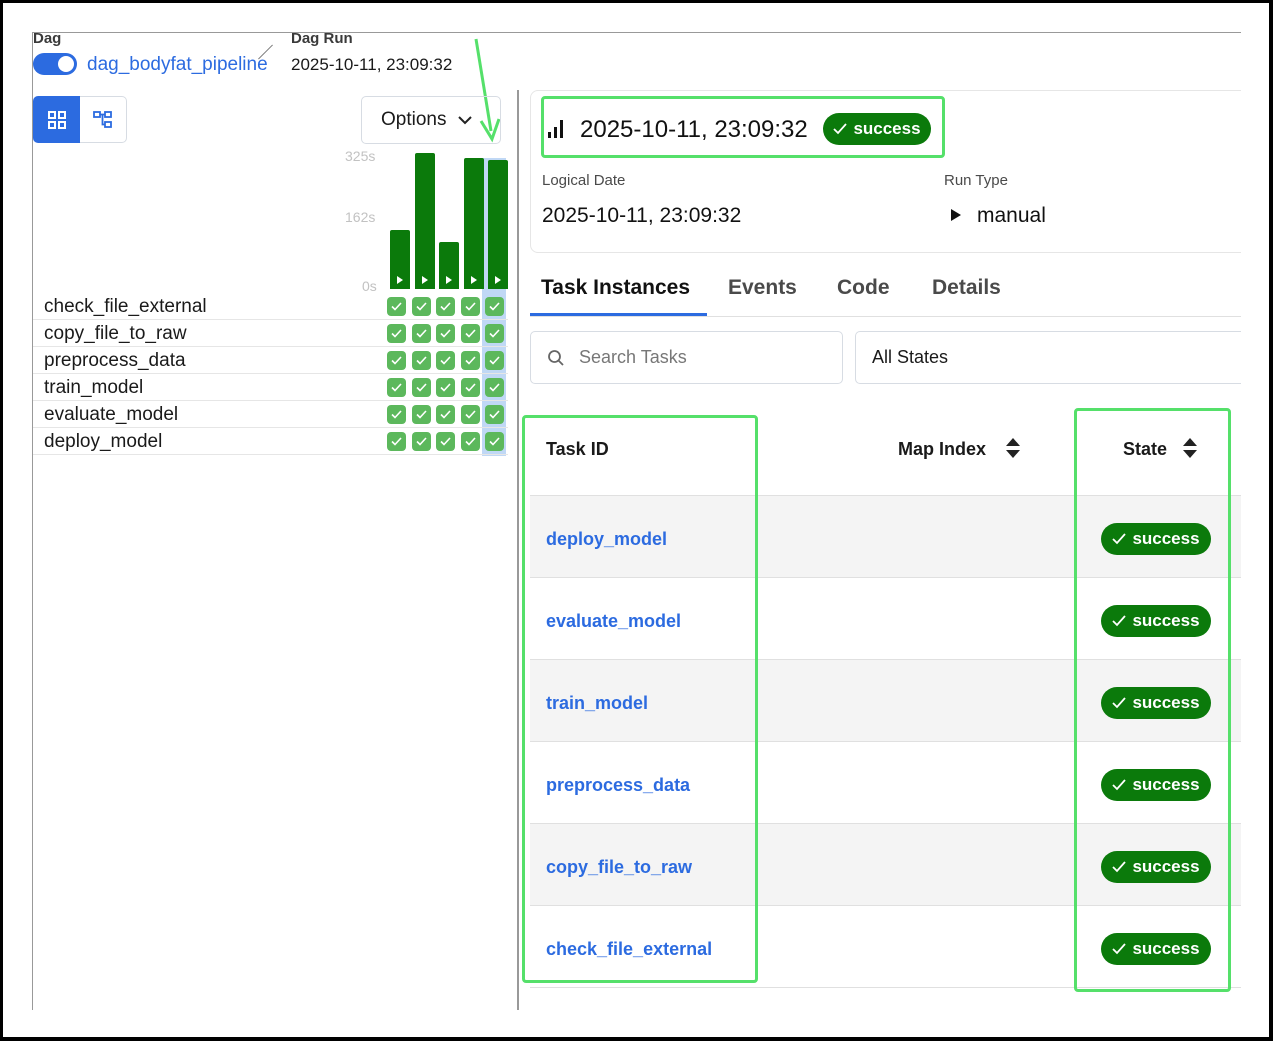  What do you see at coordinates (270, 387) in the screenshot?
I see `task-row: train_model` at bounding box center [270, 387].